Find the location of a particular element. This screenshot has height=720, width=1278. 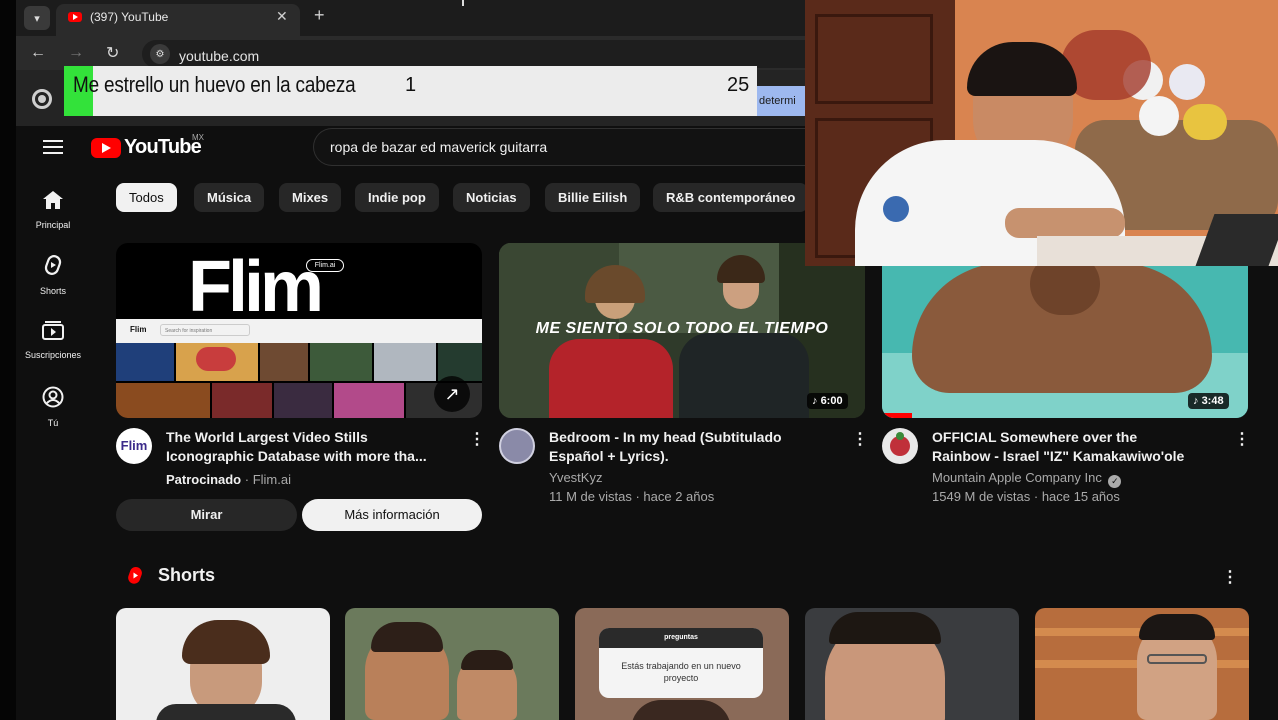

plus-icon: + is located at coordinates (319, 15).